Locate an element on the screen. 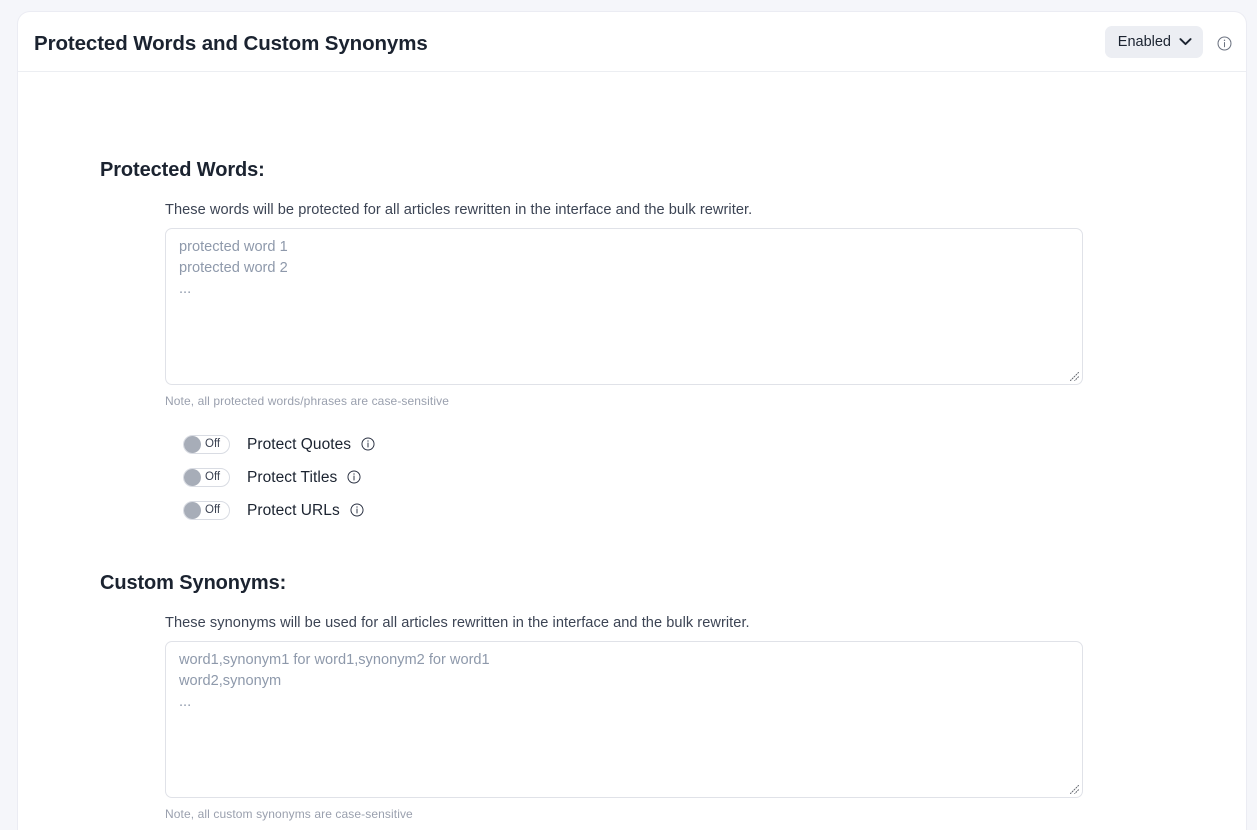 Image resolution: width=1257 pixels, height=830 pixels. protect-urls-toggle: Off is located at coordinates (206, 510).